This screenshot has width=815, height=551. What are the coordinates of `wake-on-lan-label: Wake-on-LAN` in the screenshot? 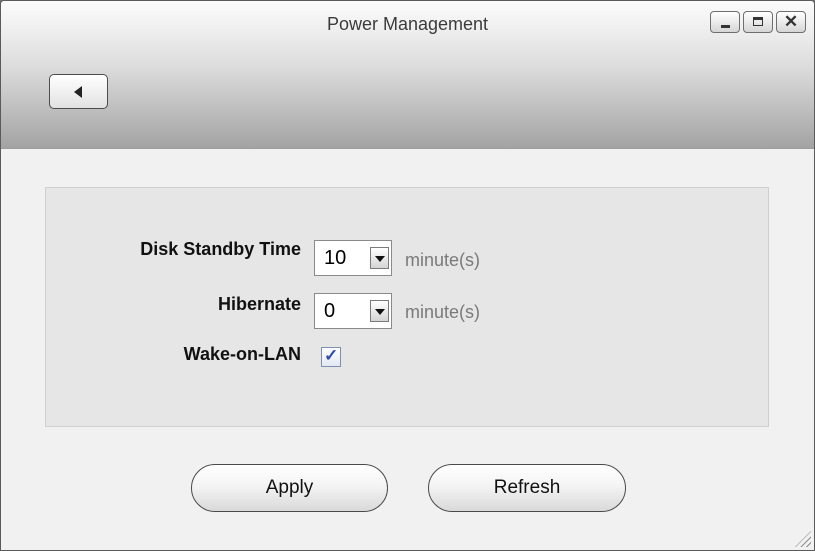 It's located at (242, 354).